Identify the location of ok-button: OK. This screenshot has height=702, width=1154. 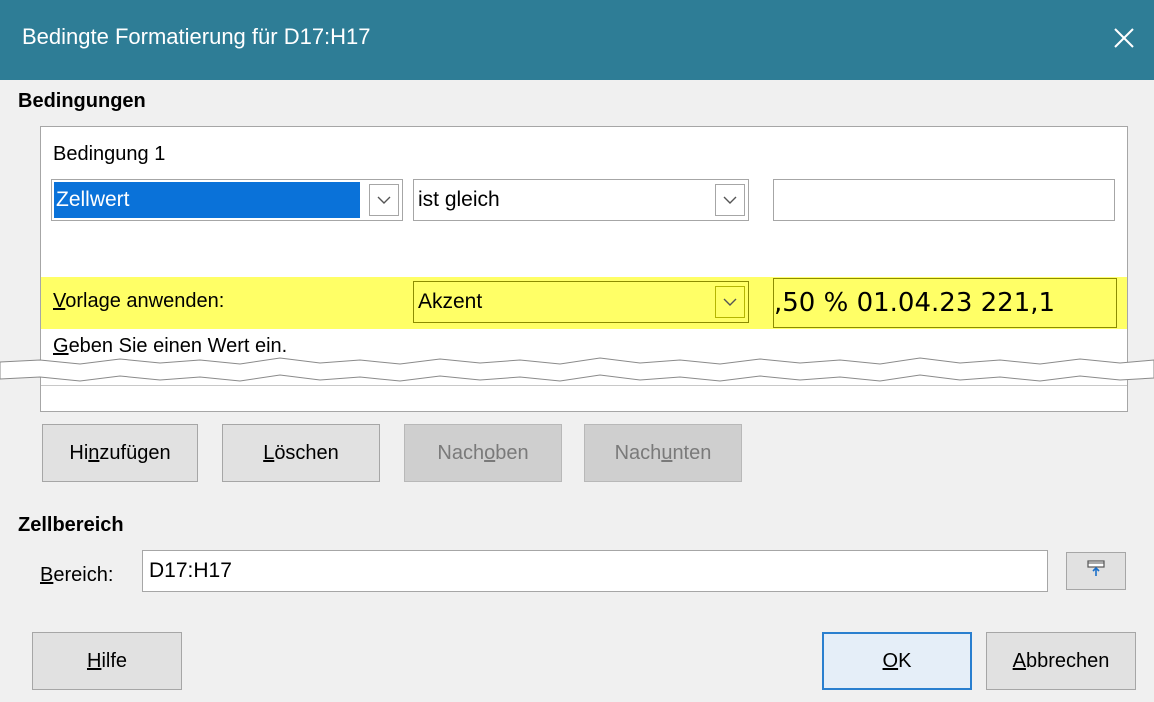
(897, 661).